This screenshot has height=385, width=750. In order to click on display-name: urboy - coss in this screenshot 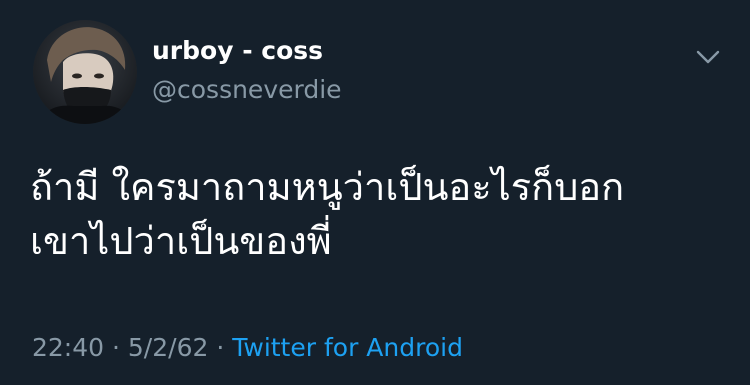, I will do `click(237, 51)`.